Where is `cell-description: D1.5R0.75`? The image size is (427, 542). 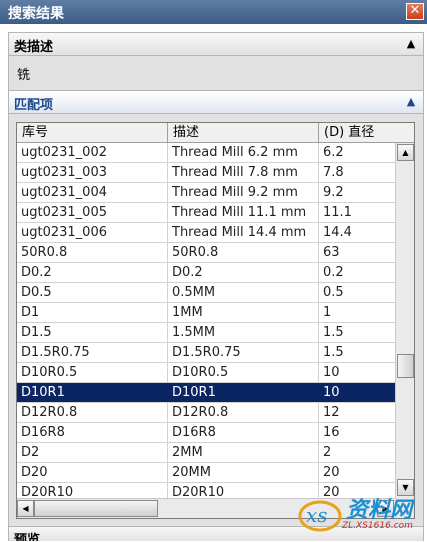
cell-description: D1.5R0.75 is located at coordinates (243, 352).